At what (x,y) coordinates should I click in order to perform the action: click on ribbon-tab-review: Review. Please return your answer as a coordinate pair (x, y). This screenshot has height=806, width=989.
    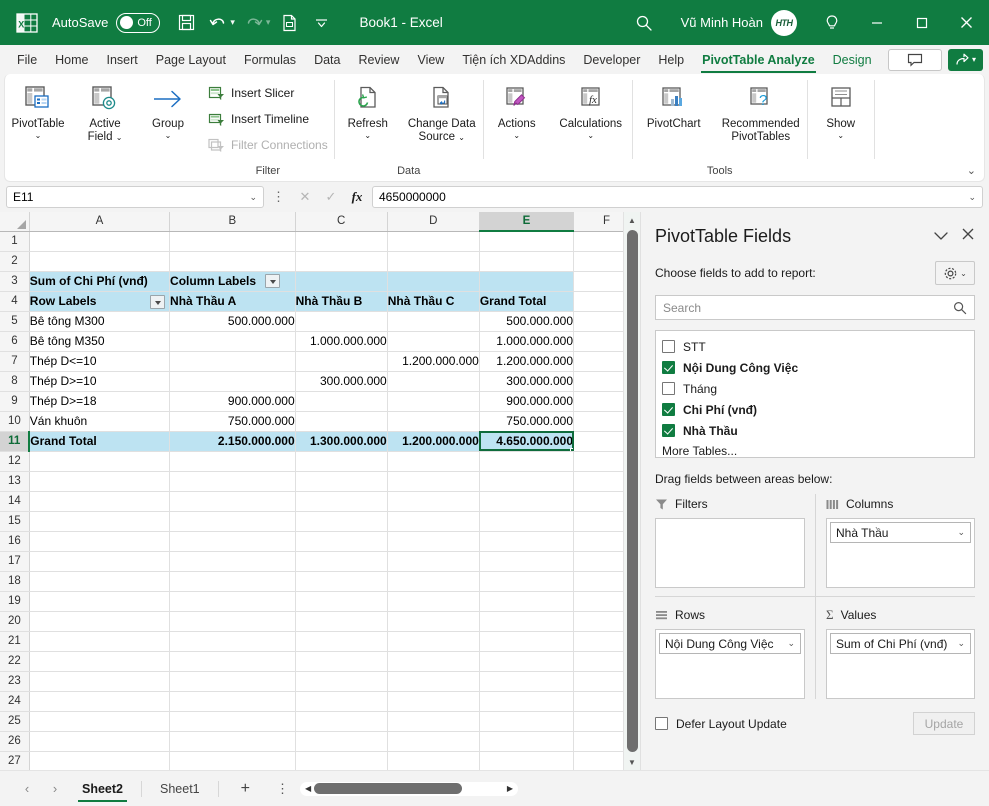
    Looking at the image, I should click on (378, 60).